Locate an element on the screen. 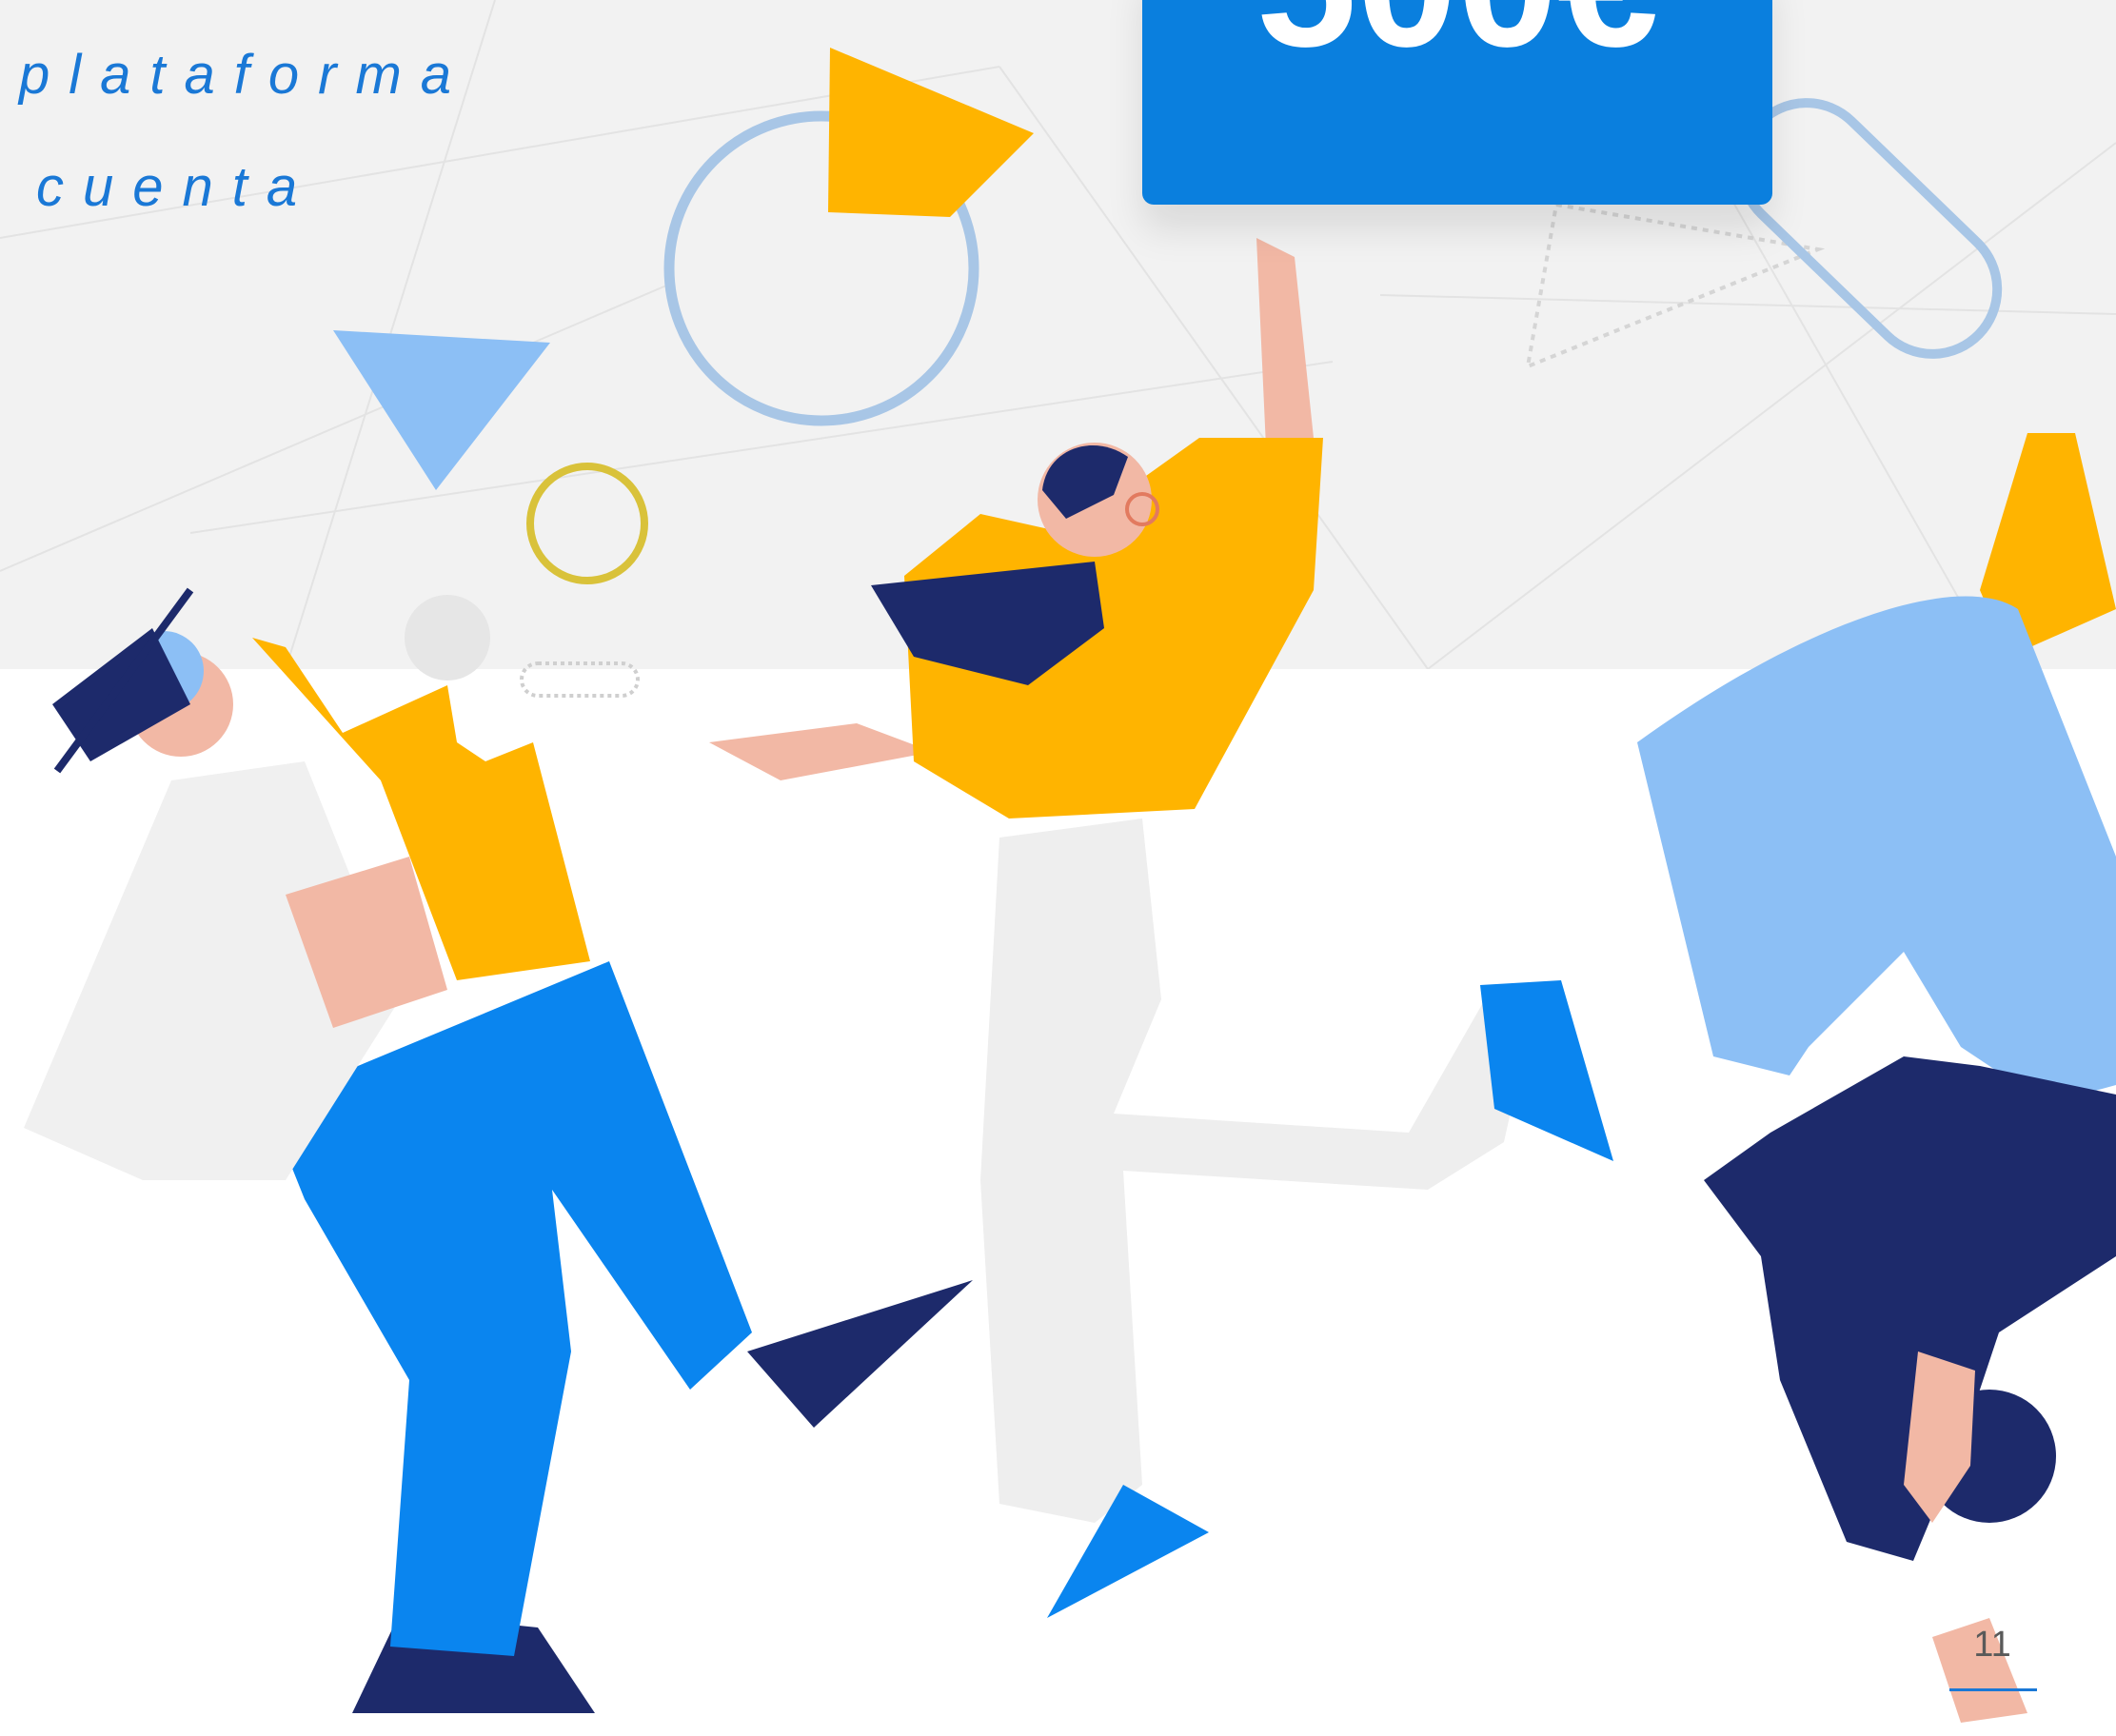  small-yellow-ring-shape is located at coordinates (587, 523).